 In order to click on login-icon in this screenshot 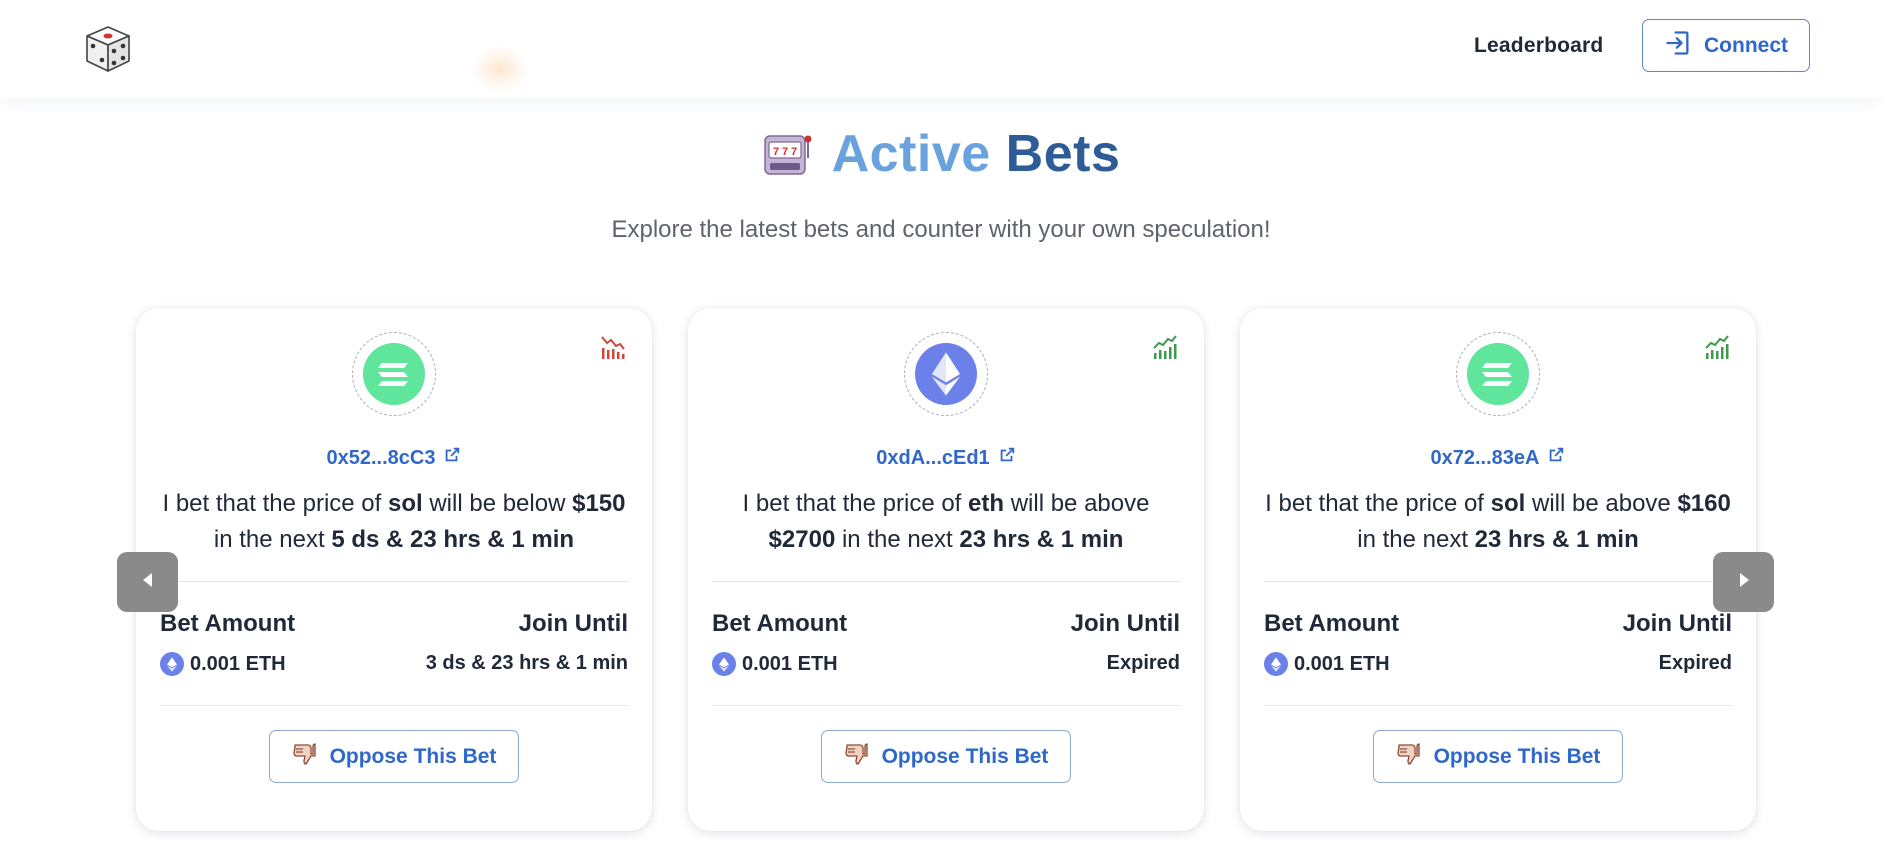, I will do `click(1678, 46)`.